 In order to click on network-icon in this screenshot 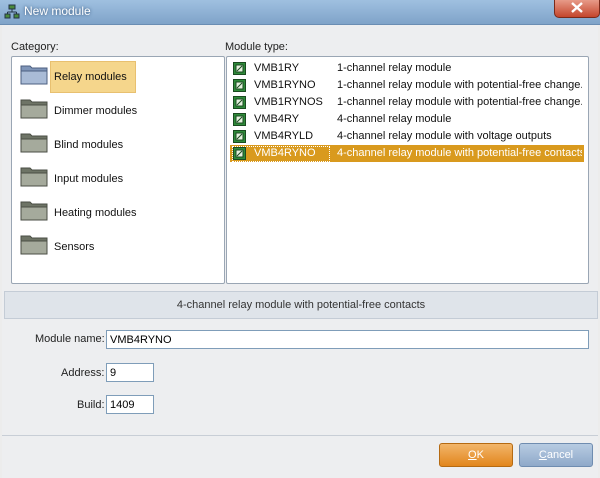, I will do `click(12, 12)`.